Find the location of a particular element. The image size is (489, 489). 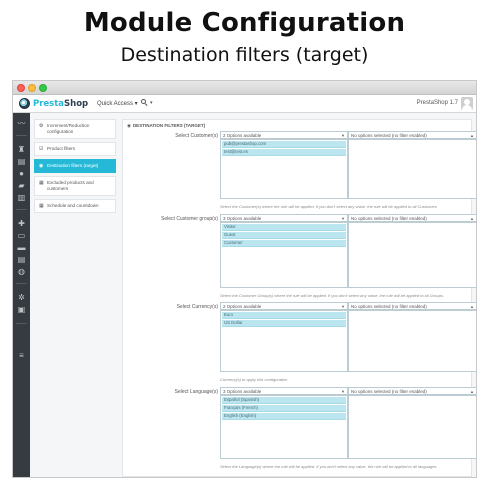

currencies-selected-list is located at coordinates (412, 341).